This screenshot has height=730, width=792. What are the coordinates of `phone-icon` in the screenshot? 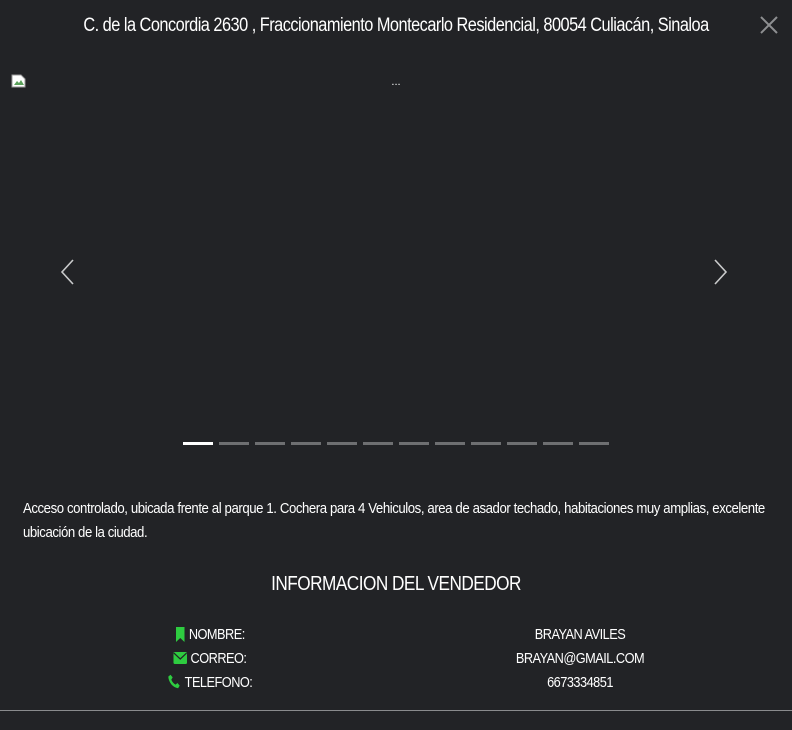 It's located at (174, 681).